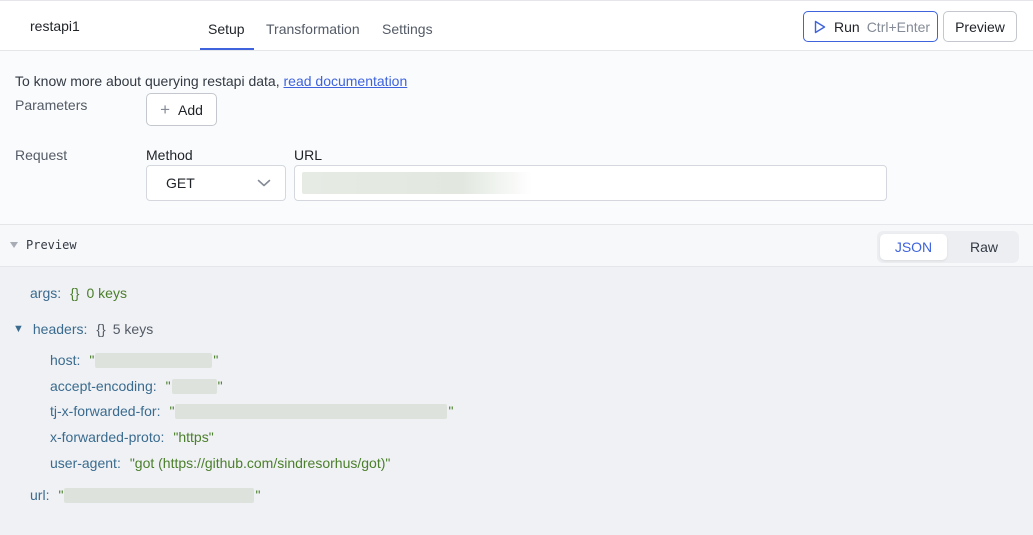 This screenshot has height=535, width=1033. Describe the element at coordinates (948, 247) in the screenshot. I see `view-mode-switch: JSON Raw` at that location.